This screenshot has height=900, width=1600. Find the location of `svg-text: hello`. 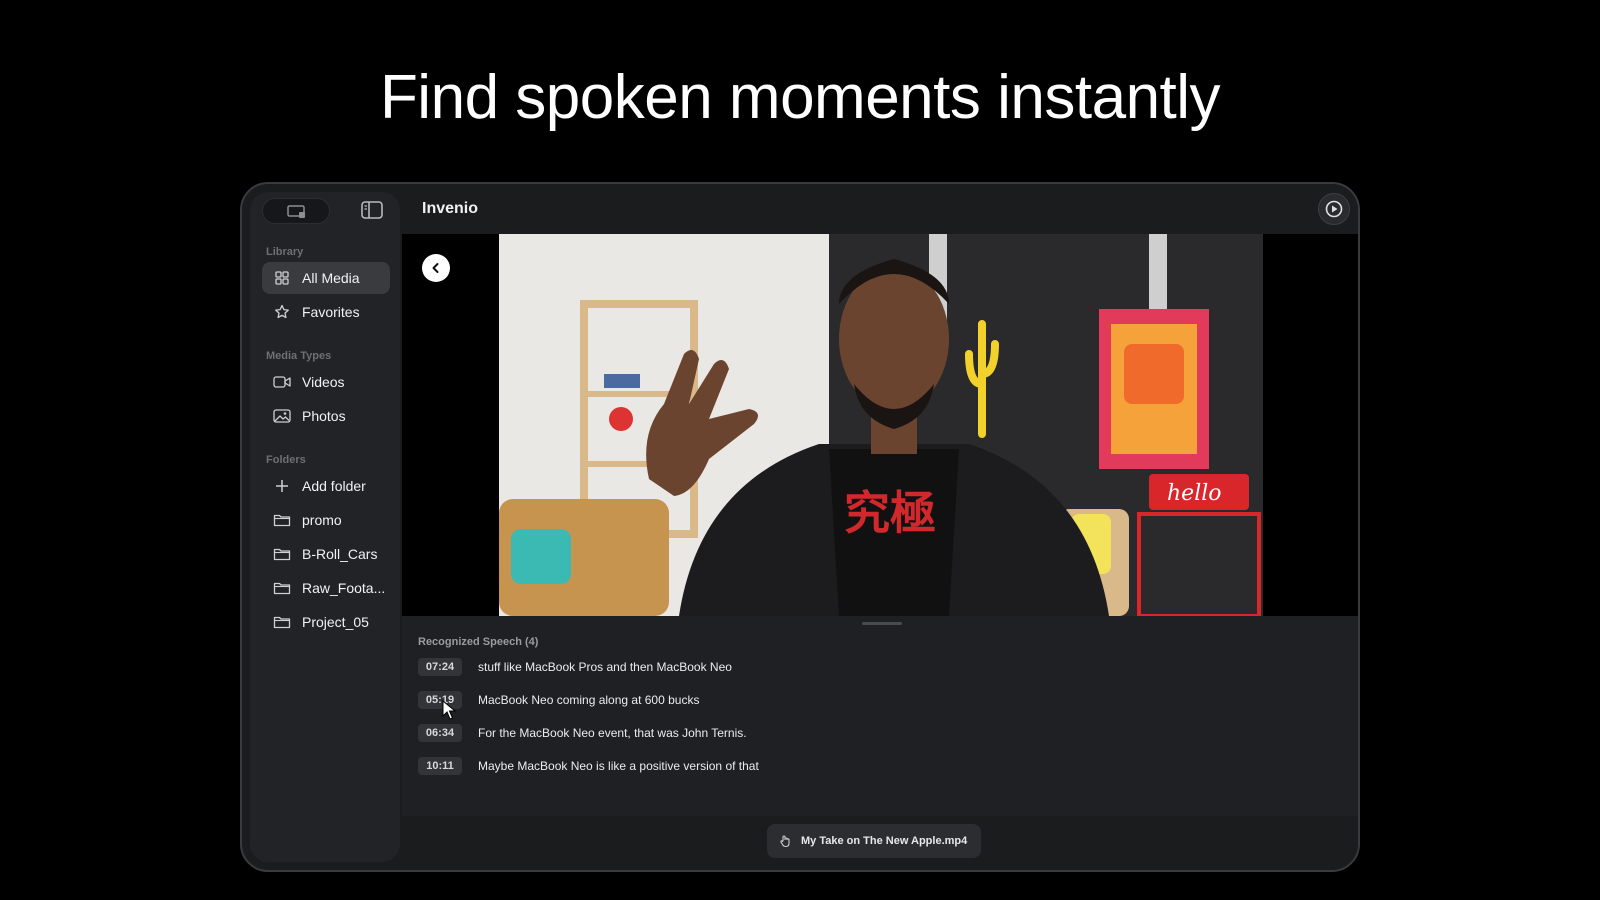

svg-text: hello is located at coordinates (1194, 493).